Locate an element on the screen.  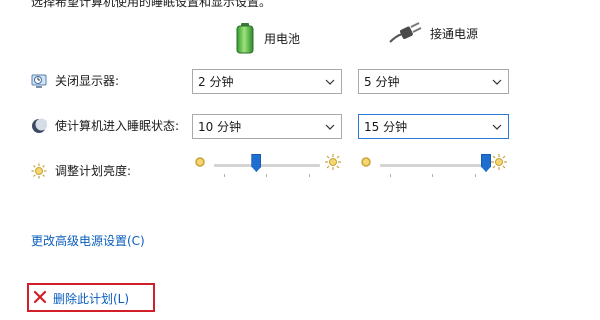
delete-plan-link: 删除此计划(L) is located at coordinates (81, 298).